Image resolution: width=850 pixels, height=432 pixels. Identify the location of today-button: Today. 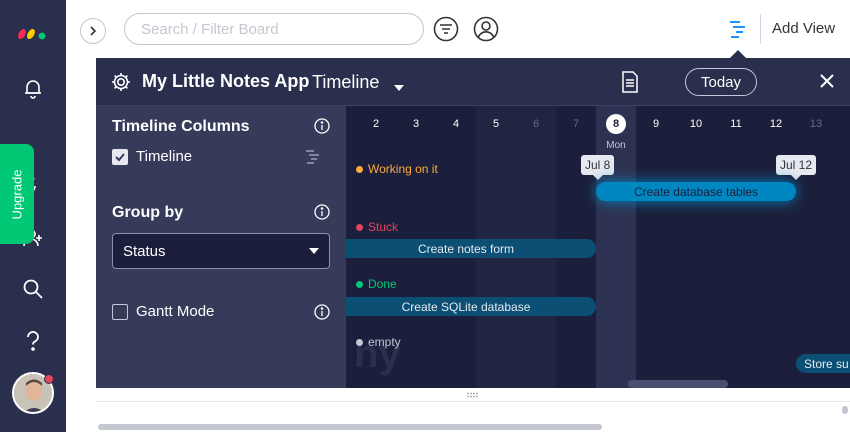
(721, 82).